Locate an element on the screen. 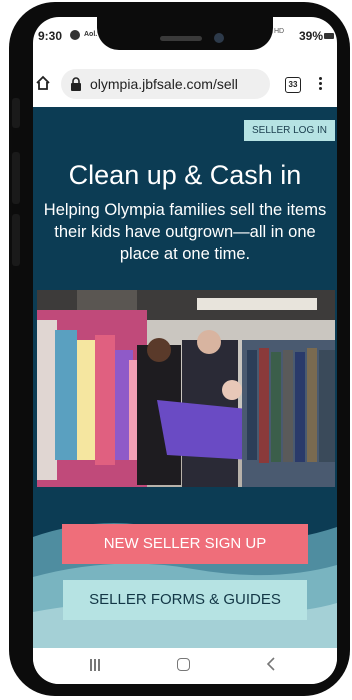 The width and height of the screenshot is (352, 700). battery-icon is located at coordinates (329, 36).